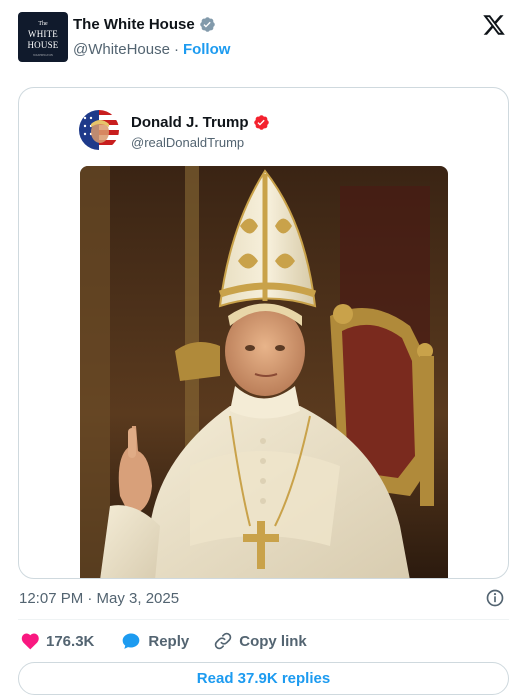  What do you see at coordinates (495, 598) in the screenshot?
I see `info-icon` at bounding box center [495, 598].